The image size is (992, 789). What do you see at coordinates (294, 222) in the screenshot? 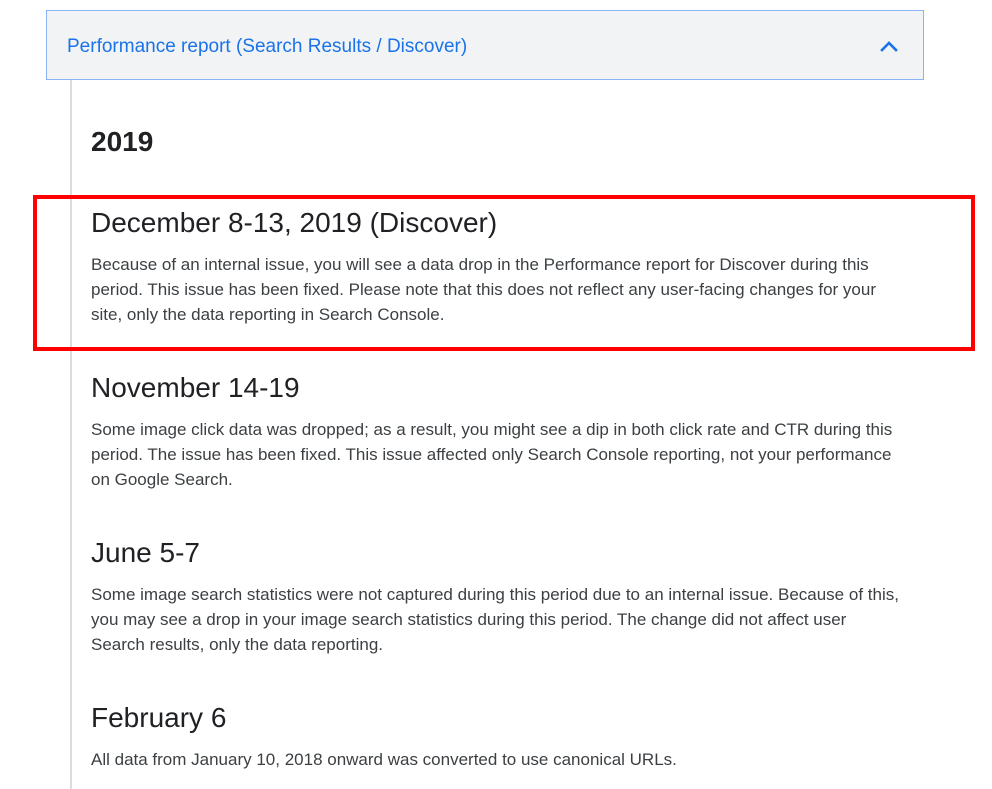
I see `entry-title: December 8-13, 2019 (Discover)` at bounding box center [294, 222].